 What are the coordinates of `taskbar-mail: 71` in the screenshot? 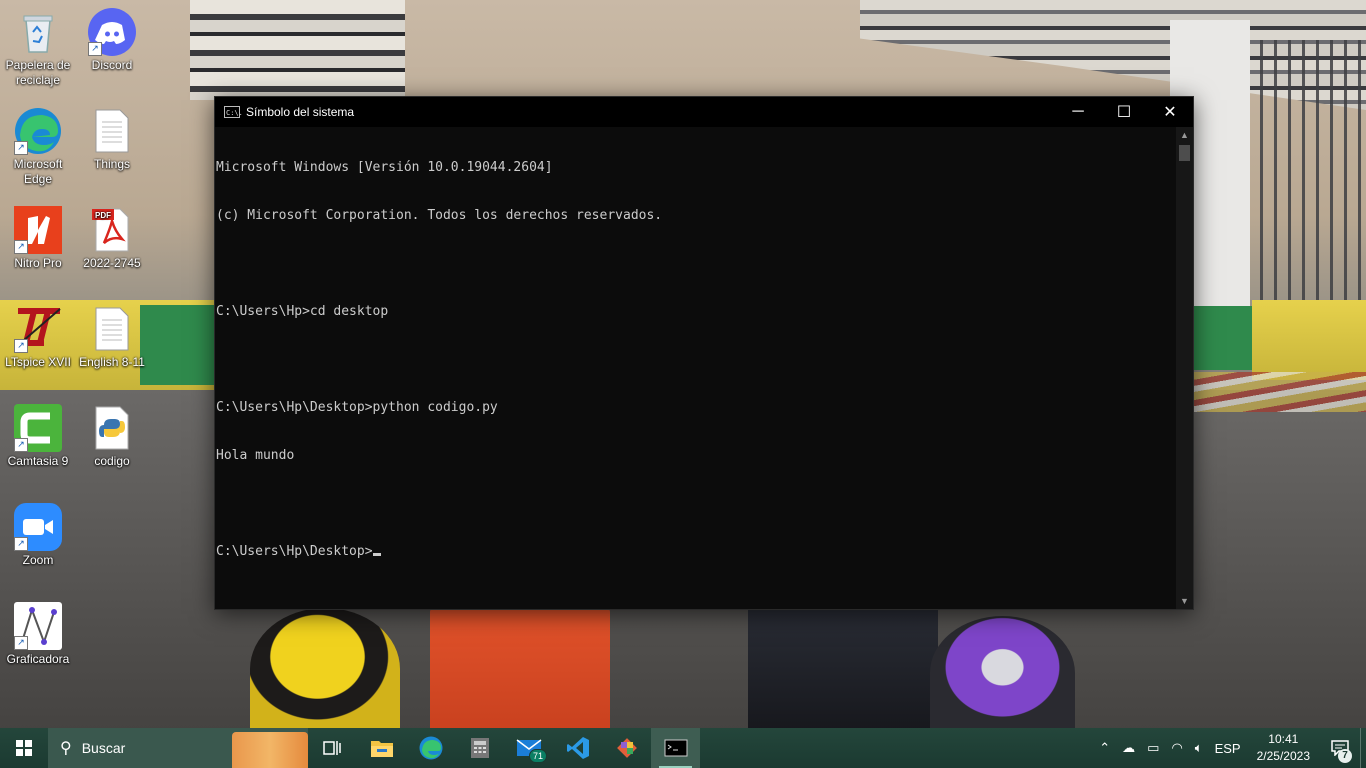 It's located at (528, 748).